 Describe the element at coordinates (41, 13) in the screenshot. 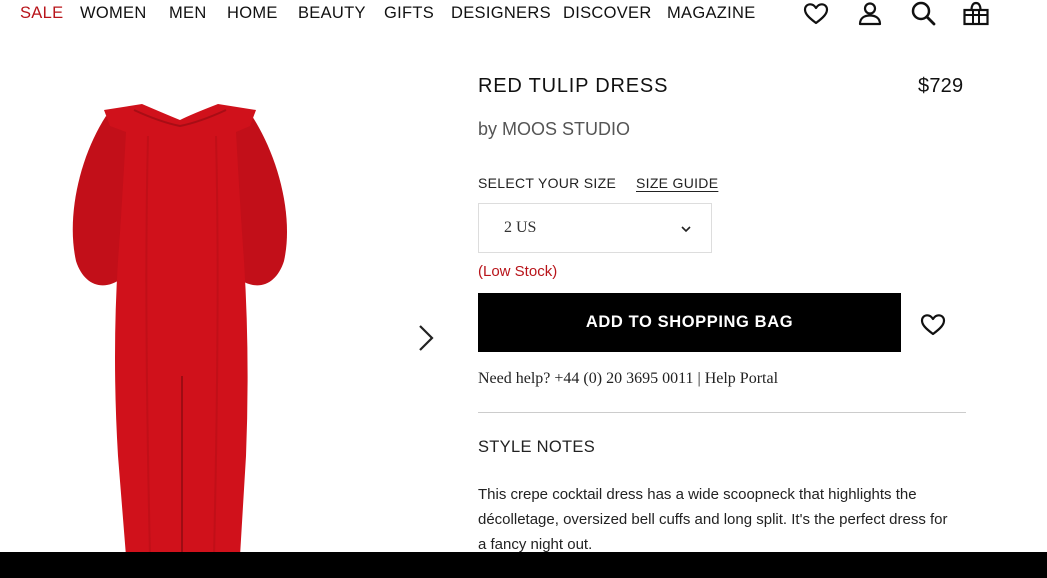

I see `nav-item-sale: SALE` at that location.